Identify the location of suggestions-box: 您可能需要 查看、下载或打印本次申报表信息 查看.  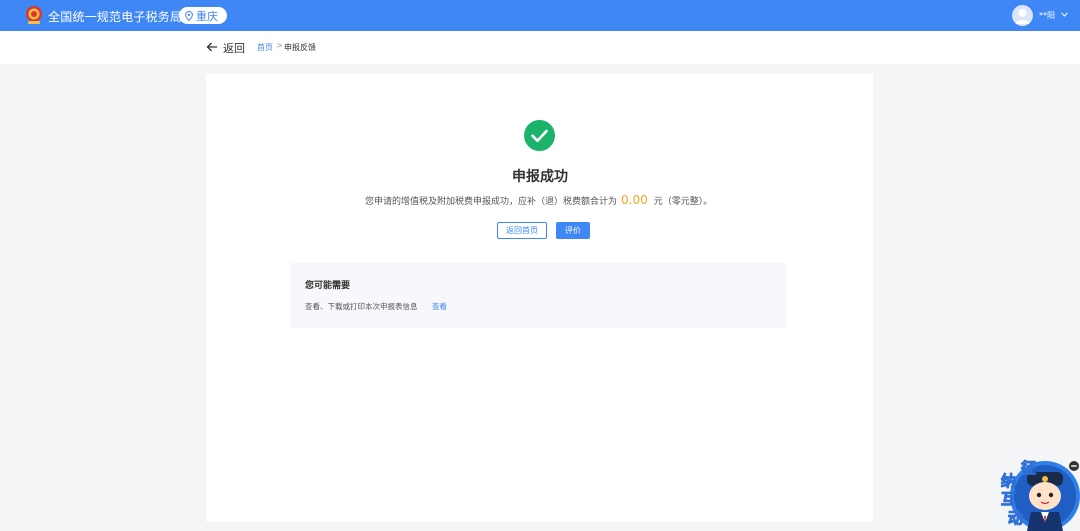
(538, 295).